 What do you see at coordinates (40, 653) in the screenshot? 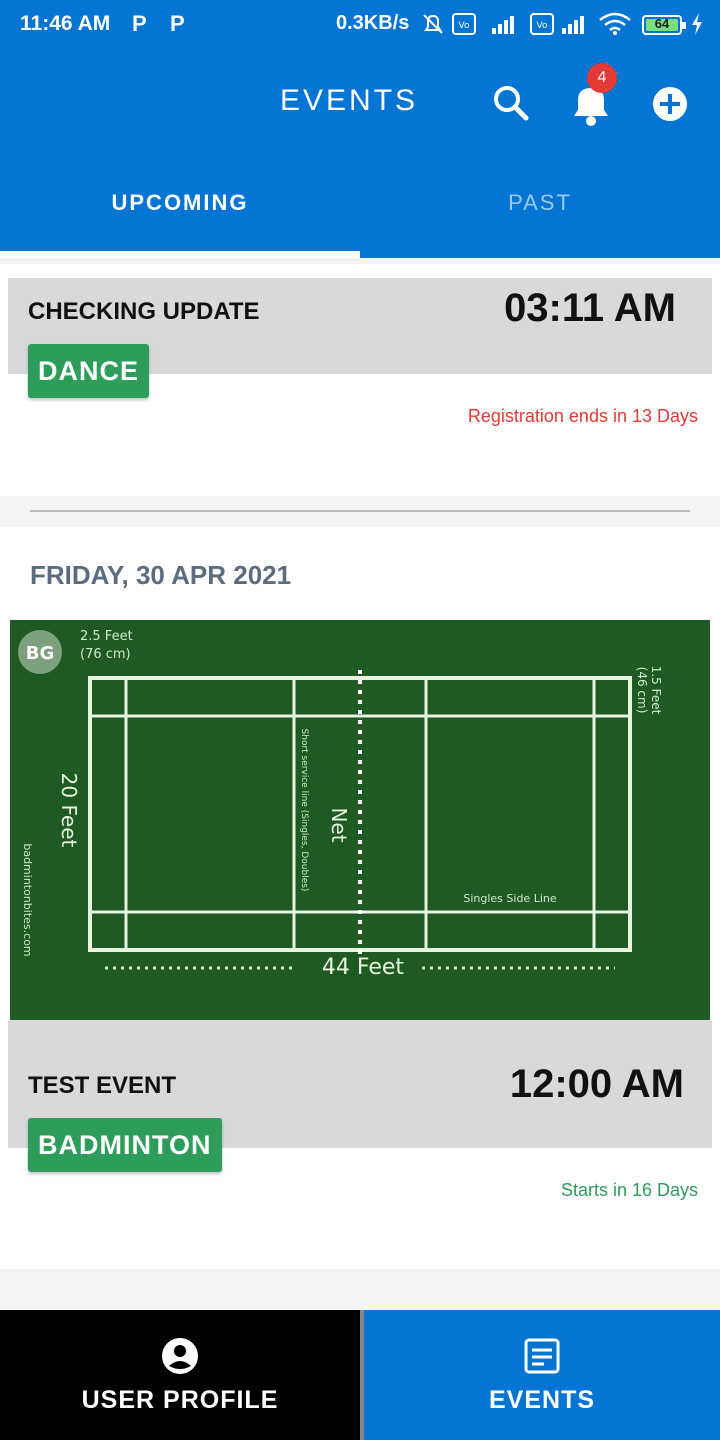
I see `logo-text: BG` at bounding box center [40, 653].